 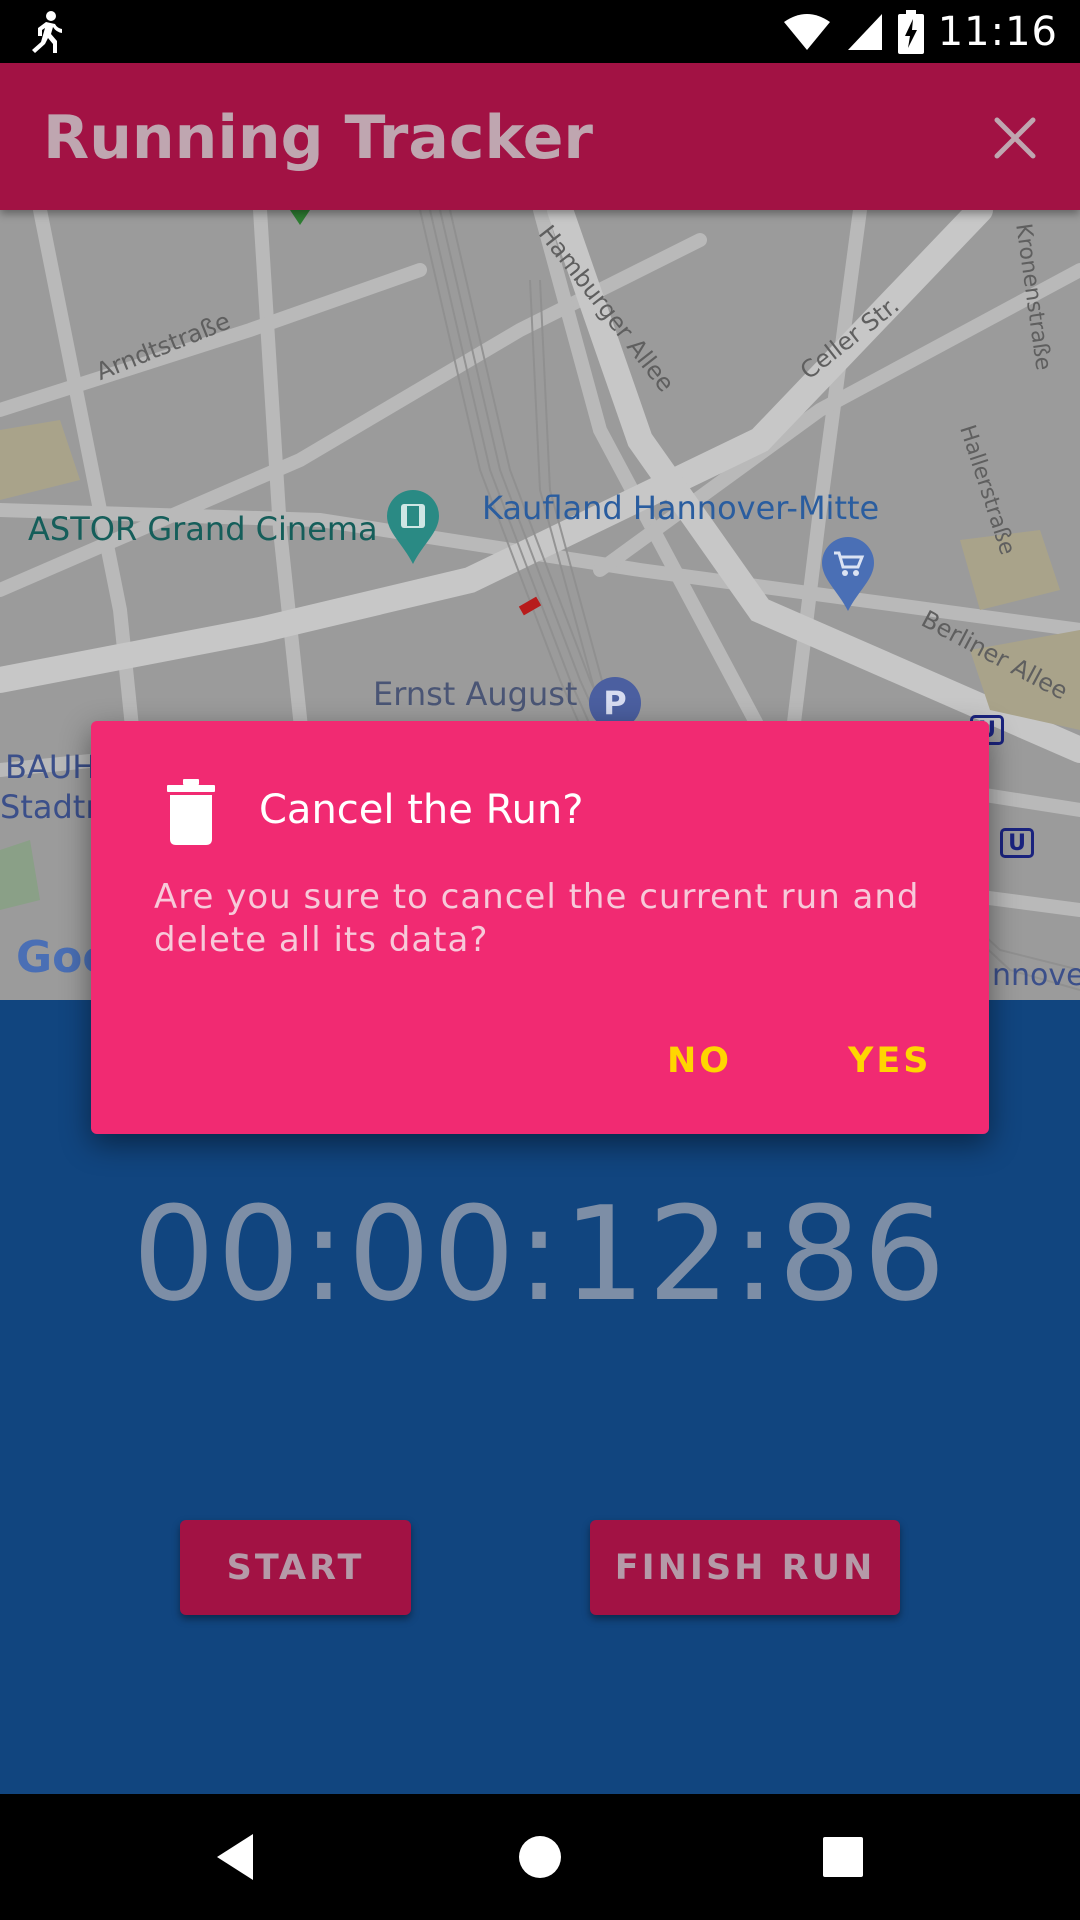 I want to click on subway-marker-label: U, so click(x=1017, y=843).